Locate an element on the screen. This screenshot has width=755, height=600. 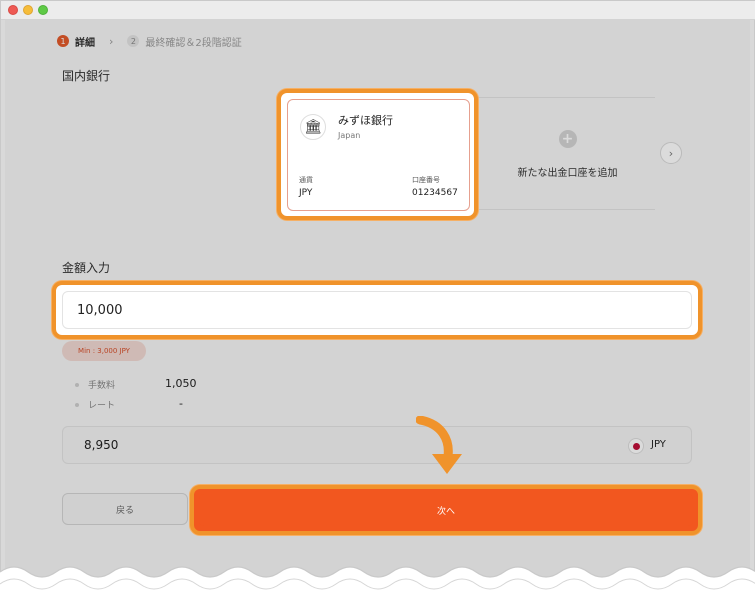
maximize-window-button is located at coordinates (43, 10).